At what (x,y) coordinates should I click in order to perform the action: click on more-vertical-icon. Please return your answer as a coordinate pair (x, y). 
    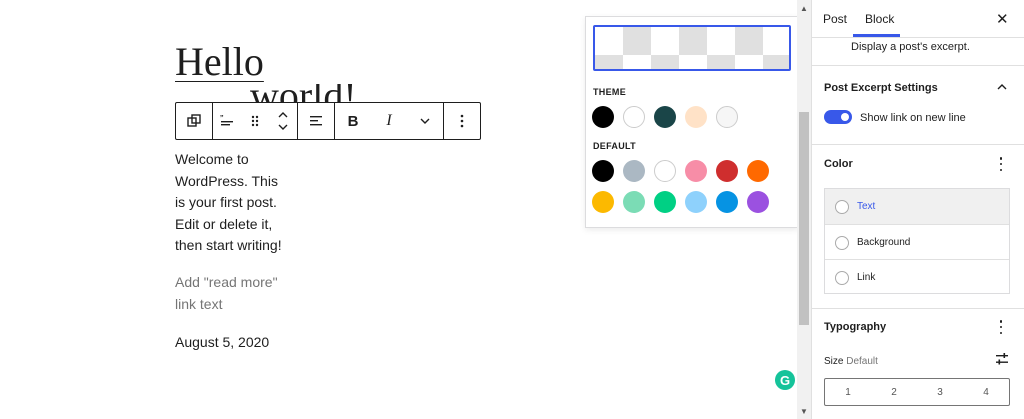
    Looking at the image, I should click on (462, 121).